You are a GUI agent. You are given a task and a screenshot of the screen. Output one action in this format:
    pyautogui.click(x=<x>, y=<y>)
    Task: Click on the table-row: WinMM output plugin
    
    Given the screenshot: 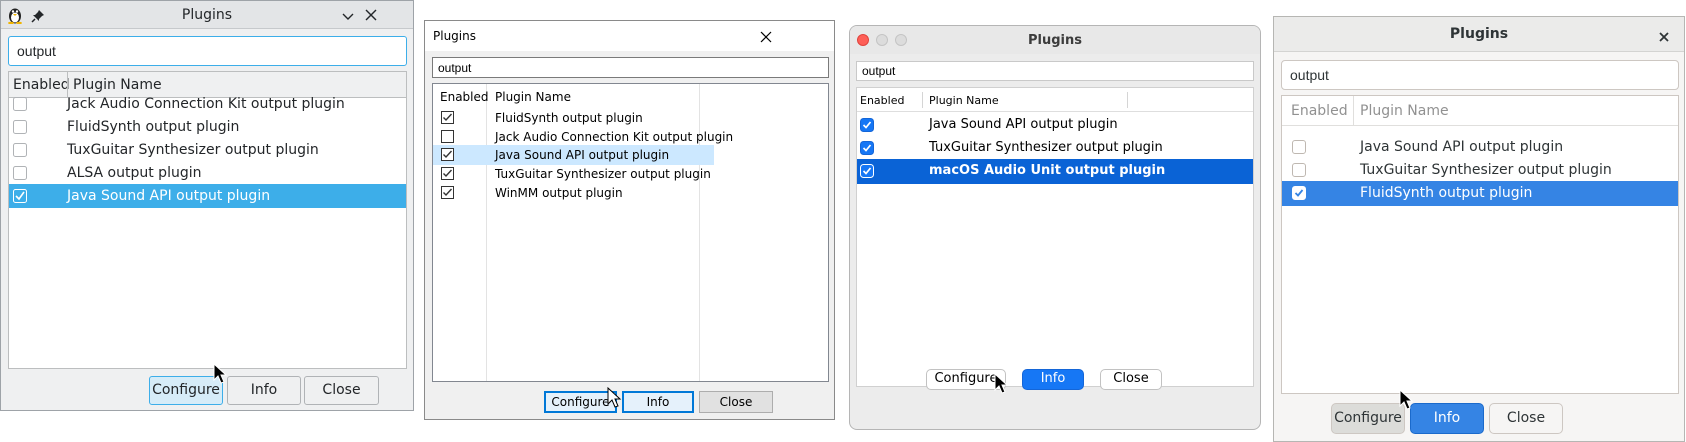 What is the action you would take?
    pyautogui.click(x=630, y=193)
    